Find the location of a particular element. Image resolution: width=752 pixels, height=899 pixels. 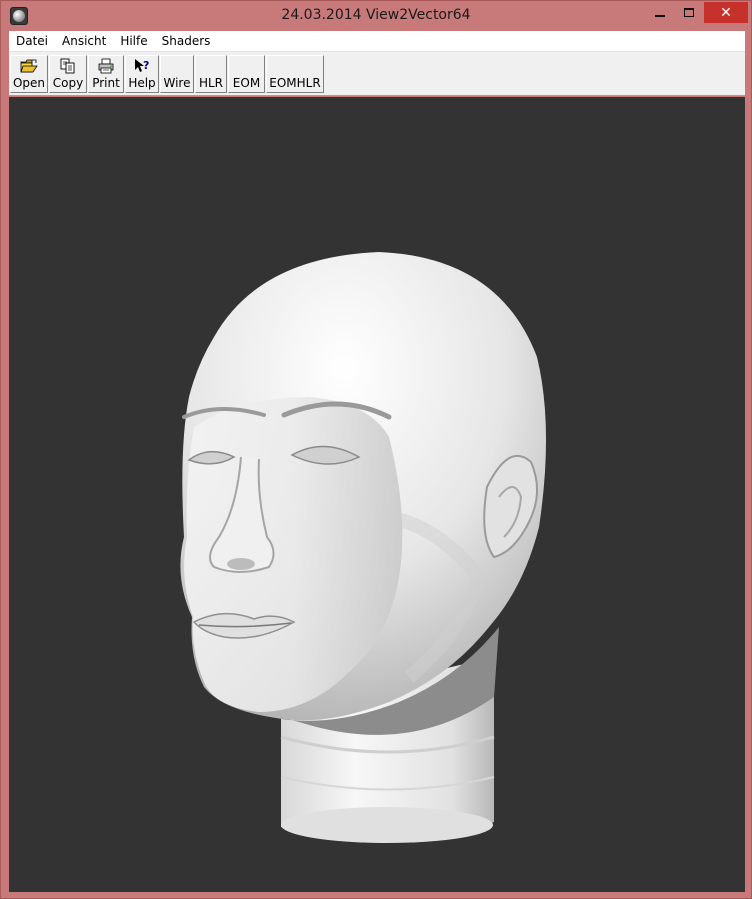

open-button: Open is located at coordinates (29, 74).